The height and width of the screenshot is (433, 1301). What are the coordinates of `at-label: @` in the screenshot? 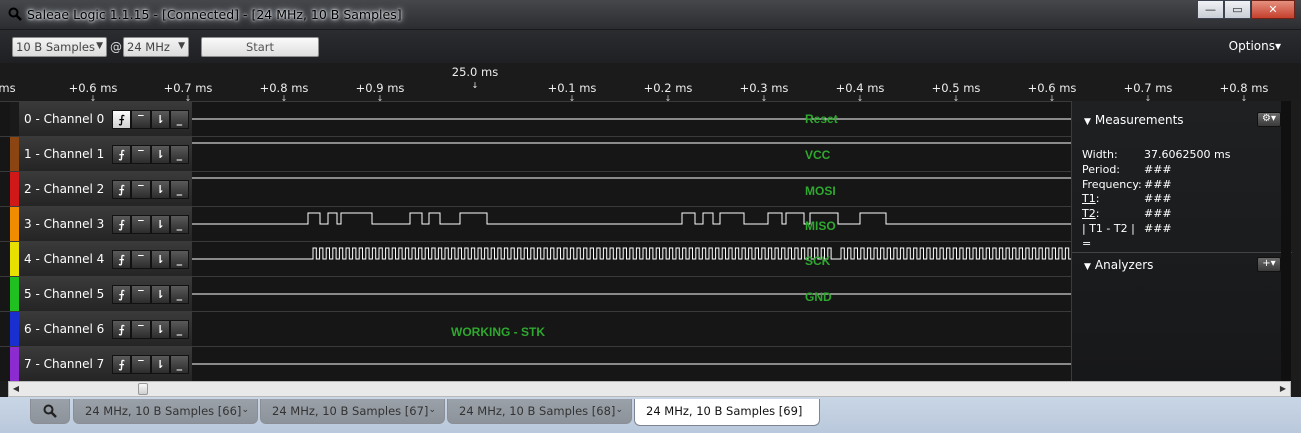 It's located at (116, 47).